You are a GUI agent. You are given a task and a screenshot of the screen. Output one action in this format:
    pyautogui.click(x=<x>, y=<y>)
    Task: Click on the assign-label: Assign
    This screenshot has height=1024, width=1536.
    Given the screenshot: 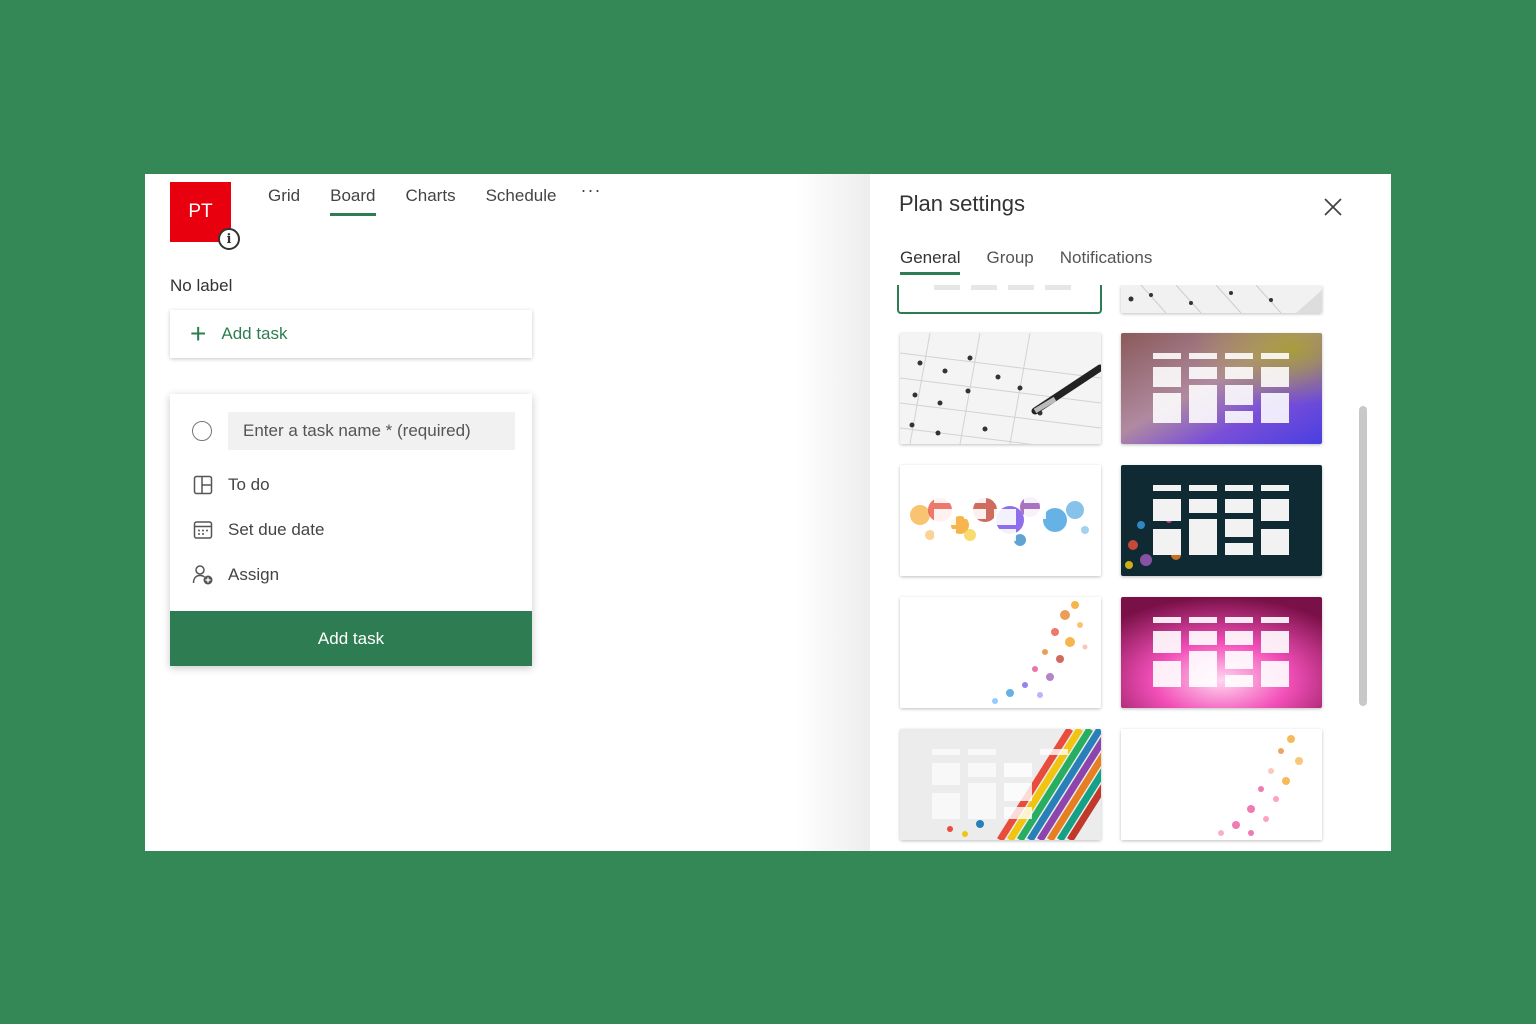 What is the action you would take?
    pyautogui.click(x=254, y=574)
    